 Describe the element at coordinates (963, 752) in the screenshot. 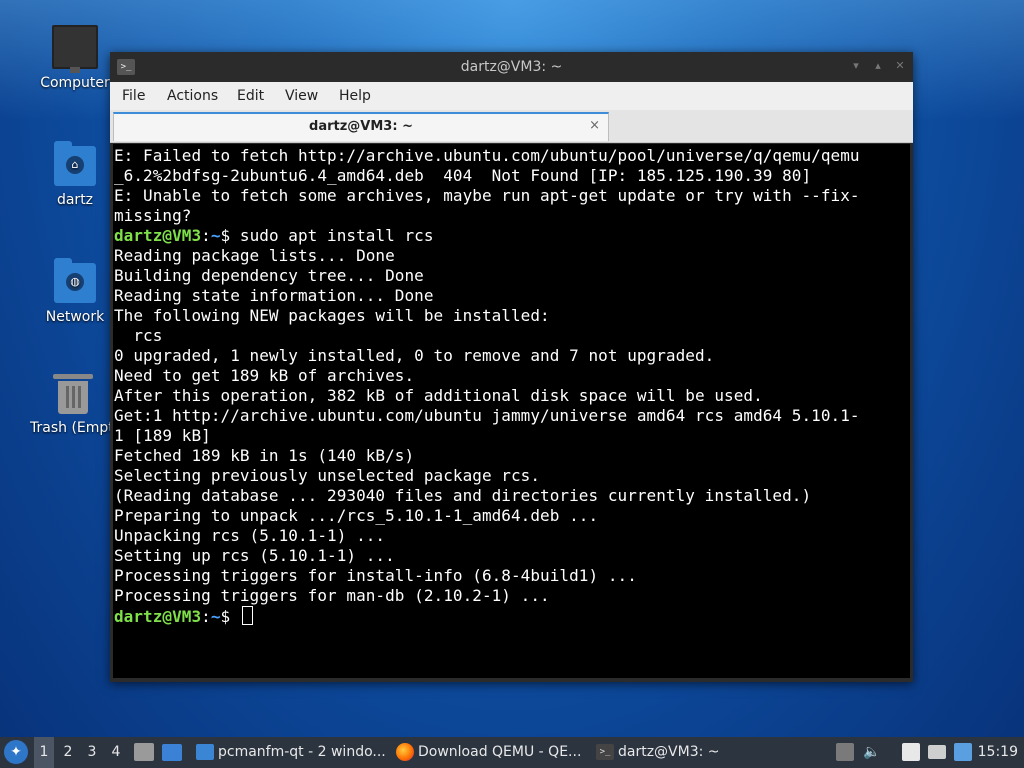

I see `update-notifier-icon` at that location.